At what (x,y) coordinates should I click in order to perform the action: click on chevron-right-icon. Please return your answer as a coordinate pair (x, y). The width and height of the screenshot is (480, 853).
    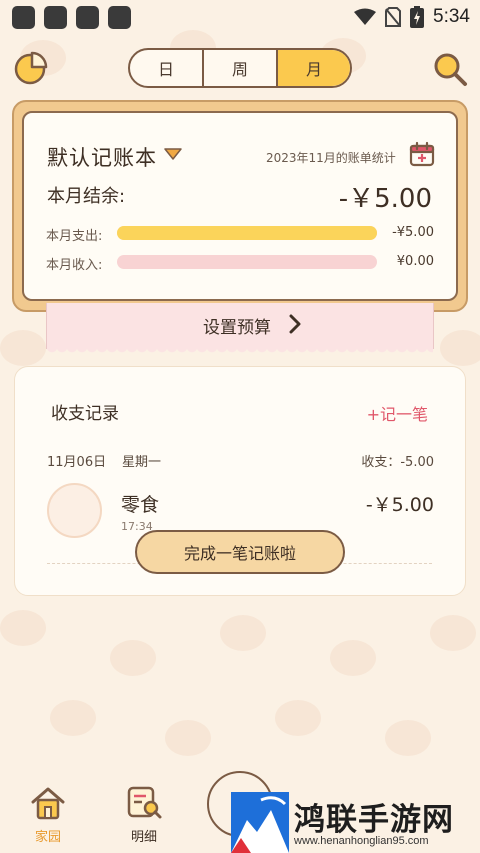
    Looking at the image, I should click on (295, 324).